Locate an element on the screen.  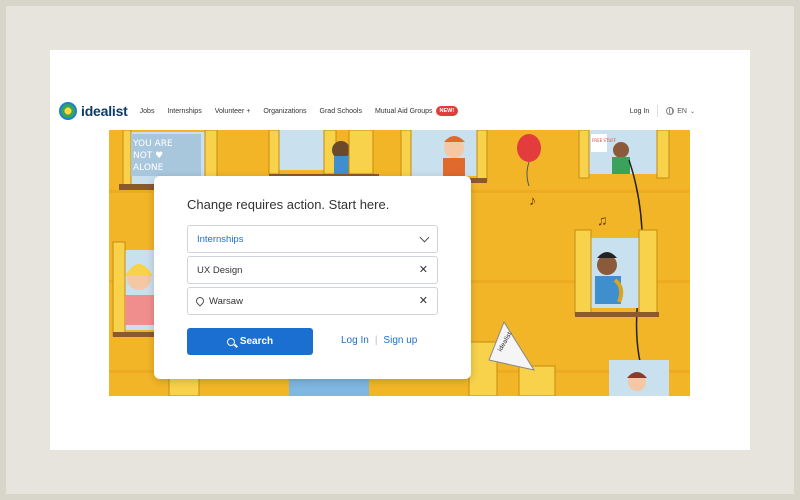
new-badge: NEW! is located at coordinates (447, 111).